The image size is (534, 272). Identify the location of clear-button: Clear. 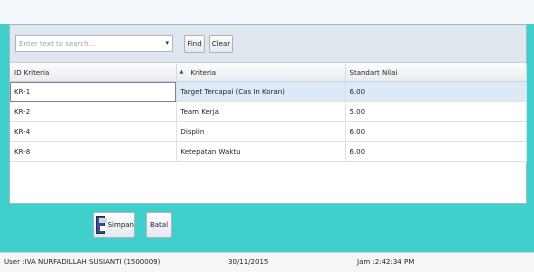
(221, 44).